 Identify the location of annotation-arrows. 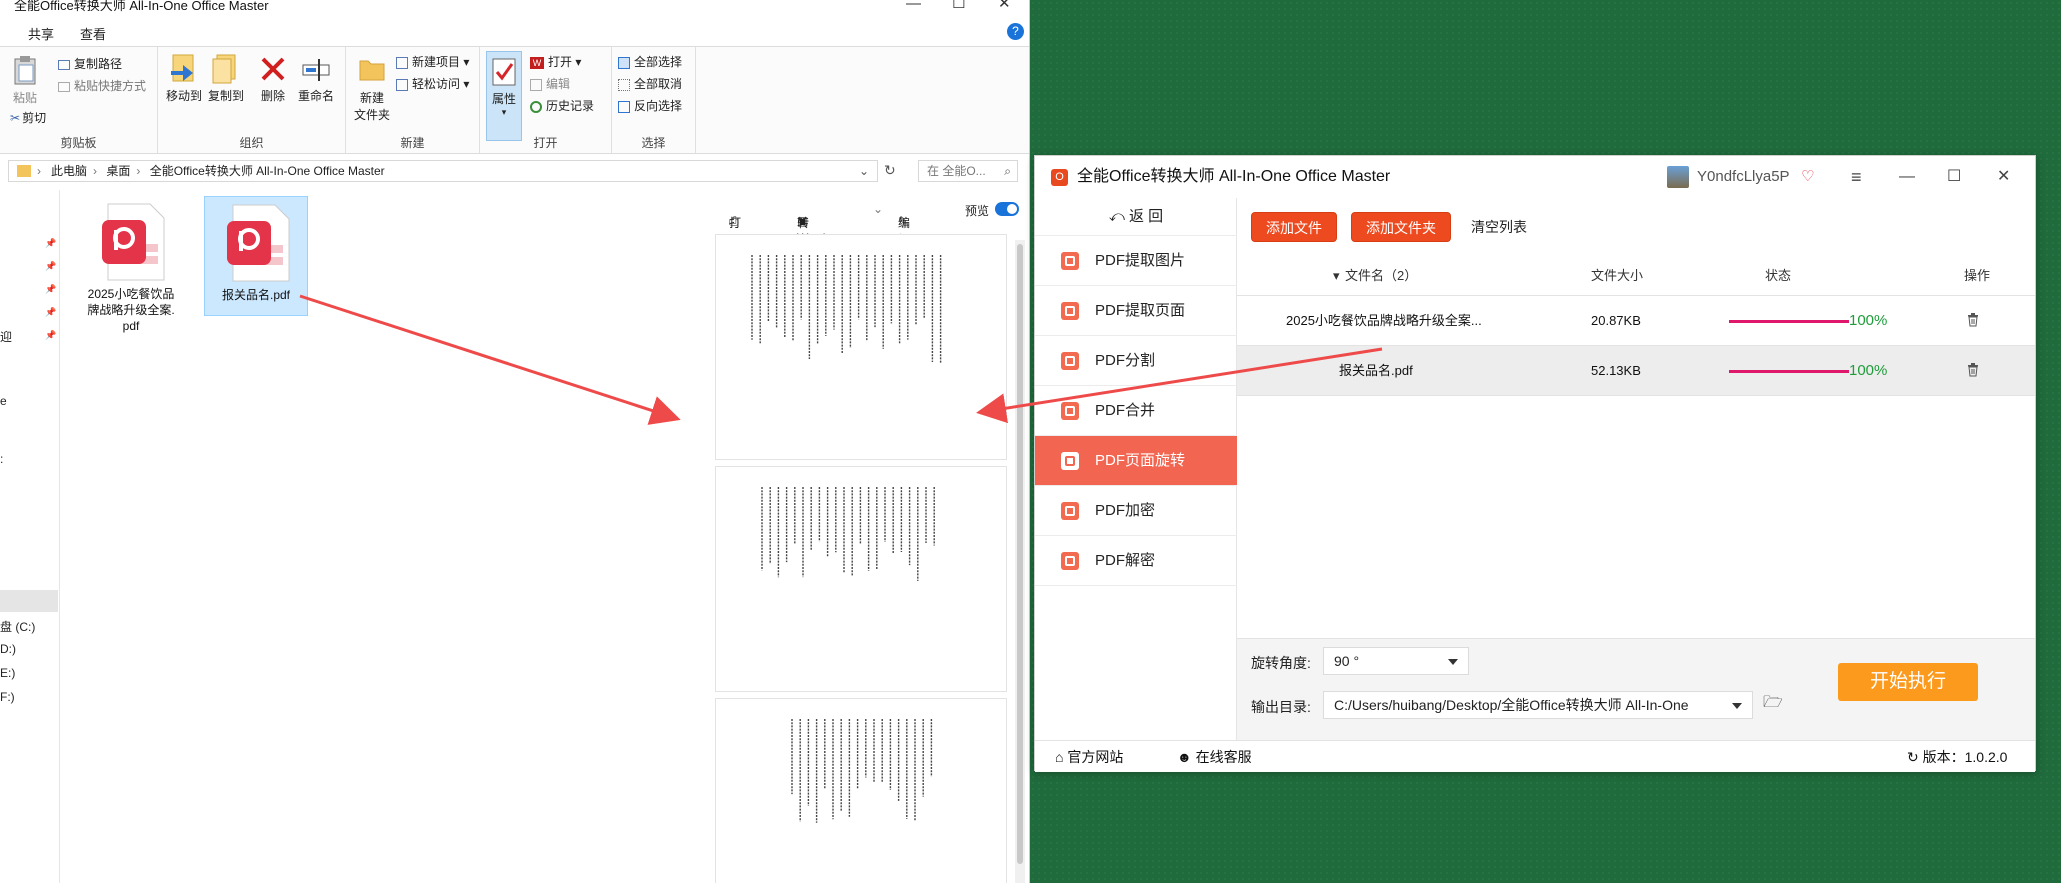
(841, 359).